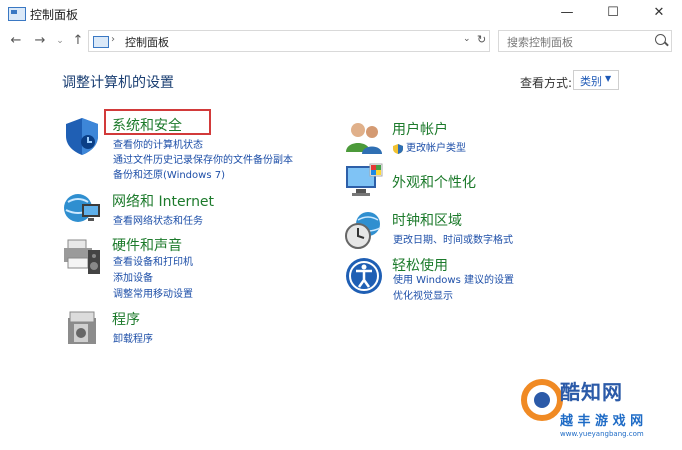 This screenshot has height=450, width=682. What do you see at coordinates (364, 138) in the screenshot?
I see `users-icon` at bounding box center [364, 138].